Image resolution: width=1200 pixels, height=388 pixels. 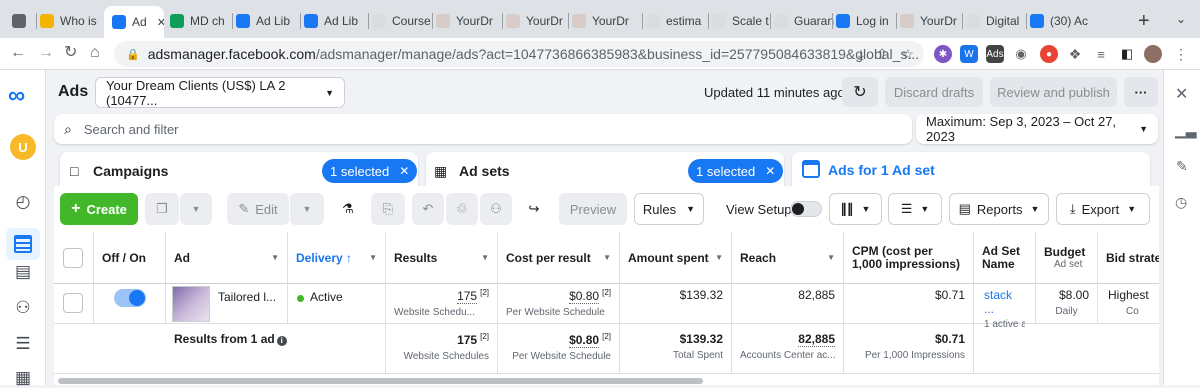 I want to click on col-header-reach: Reach ▼, so click(x=788, y=258).